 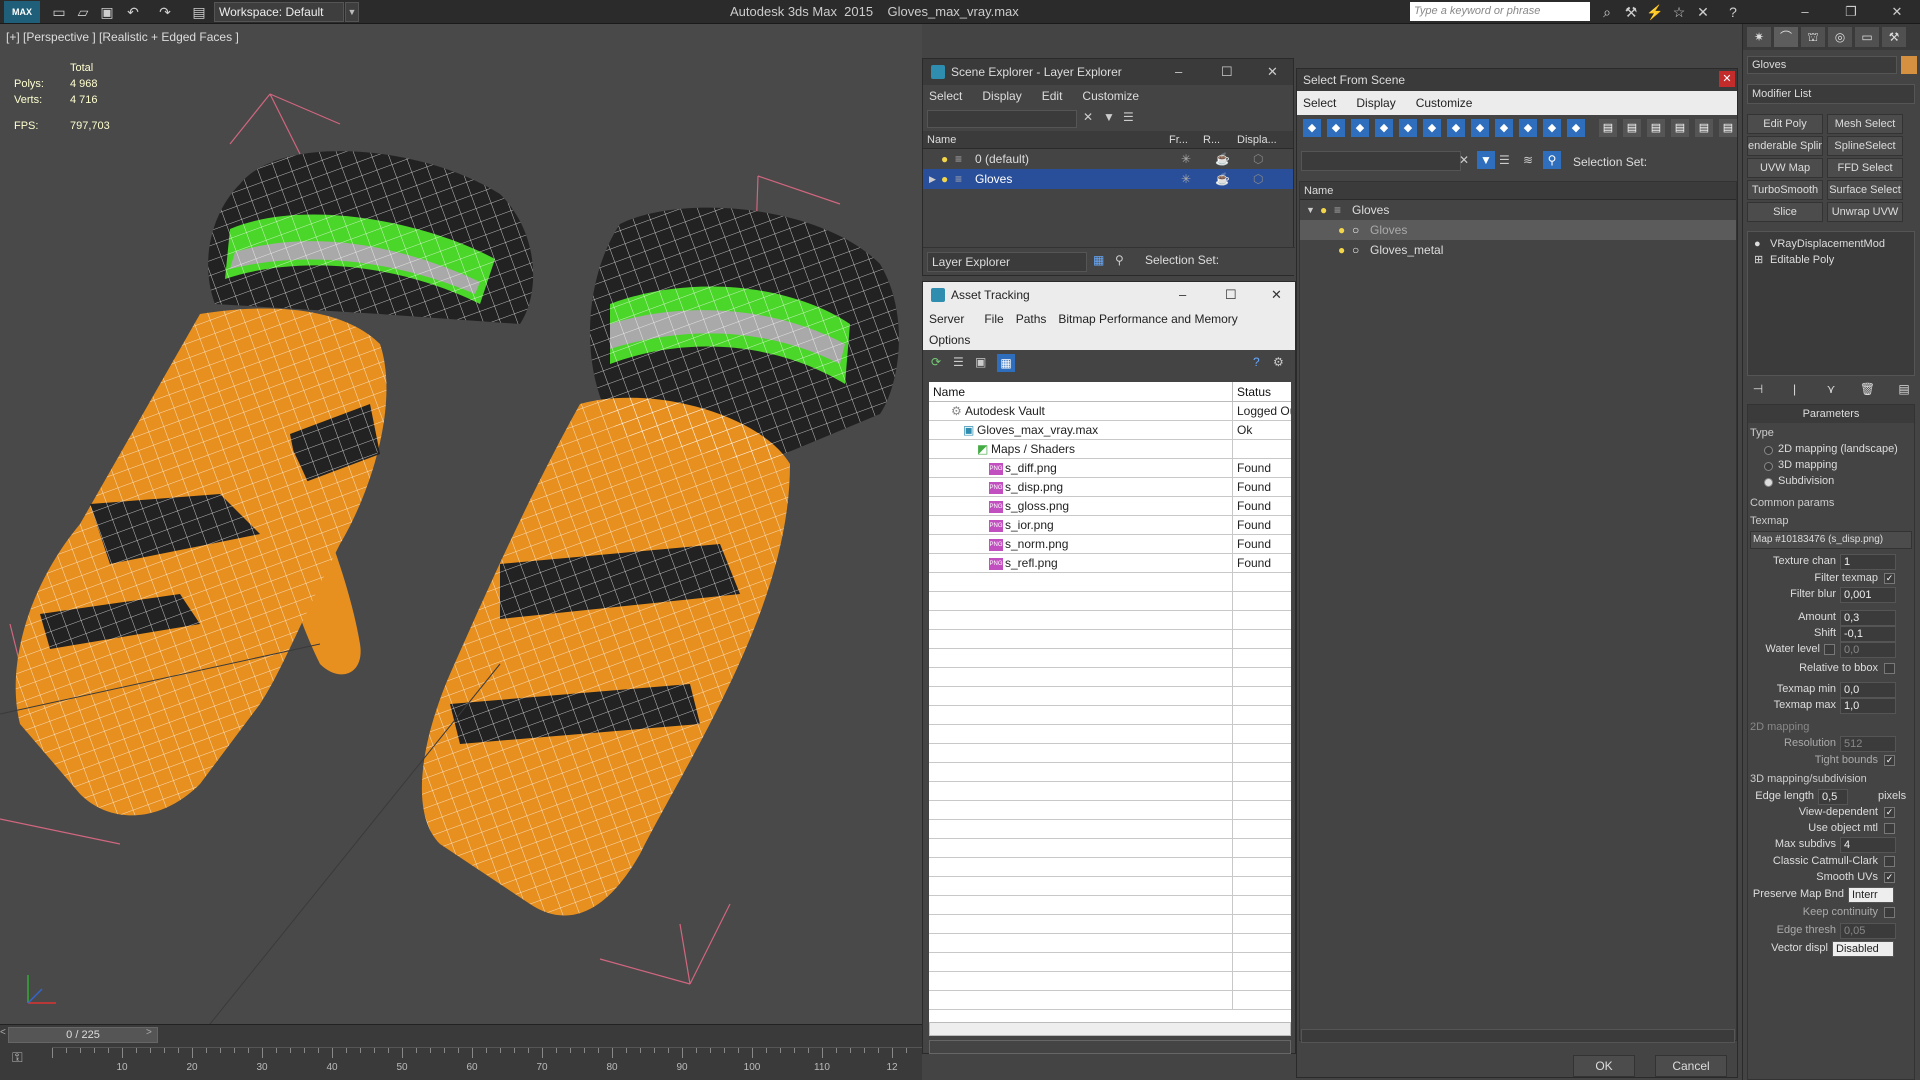 What do you see at coordinates (1868, 595) in the screenshot?
I see `filter-blur-spinner: 0,001` at bounding box center [1868, 595].